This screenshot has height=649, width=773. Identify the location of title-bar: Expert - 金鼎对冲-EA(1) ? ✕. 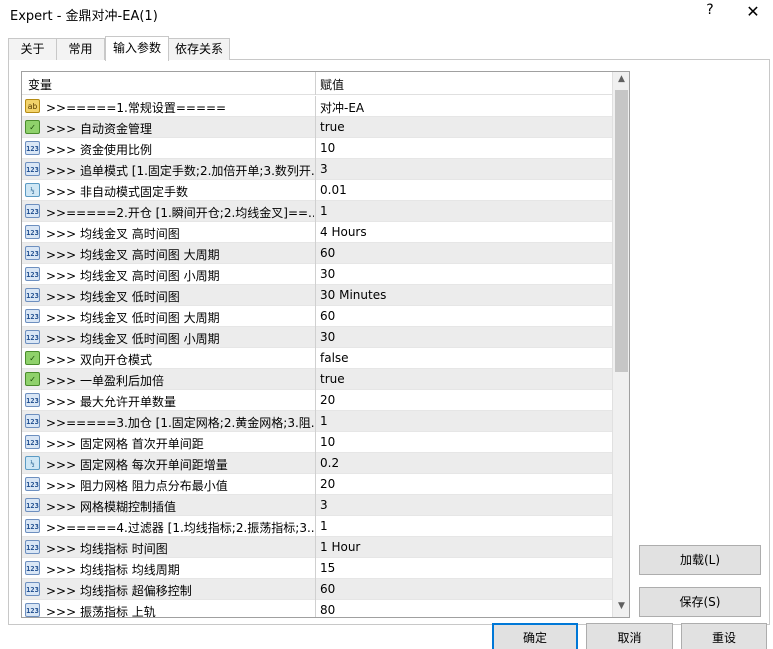
(386, 14).